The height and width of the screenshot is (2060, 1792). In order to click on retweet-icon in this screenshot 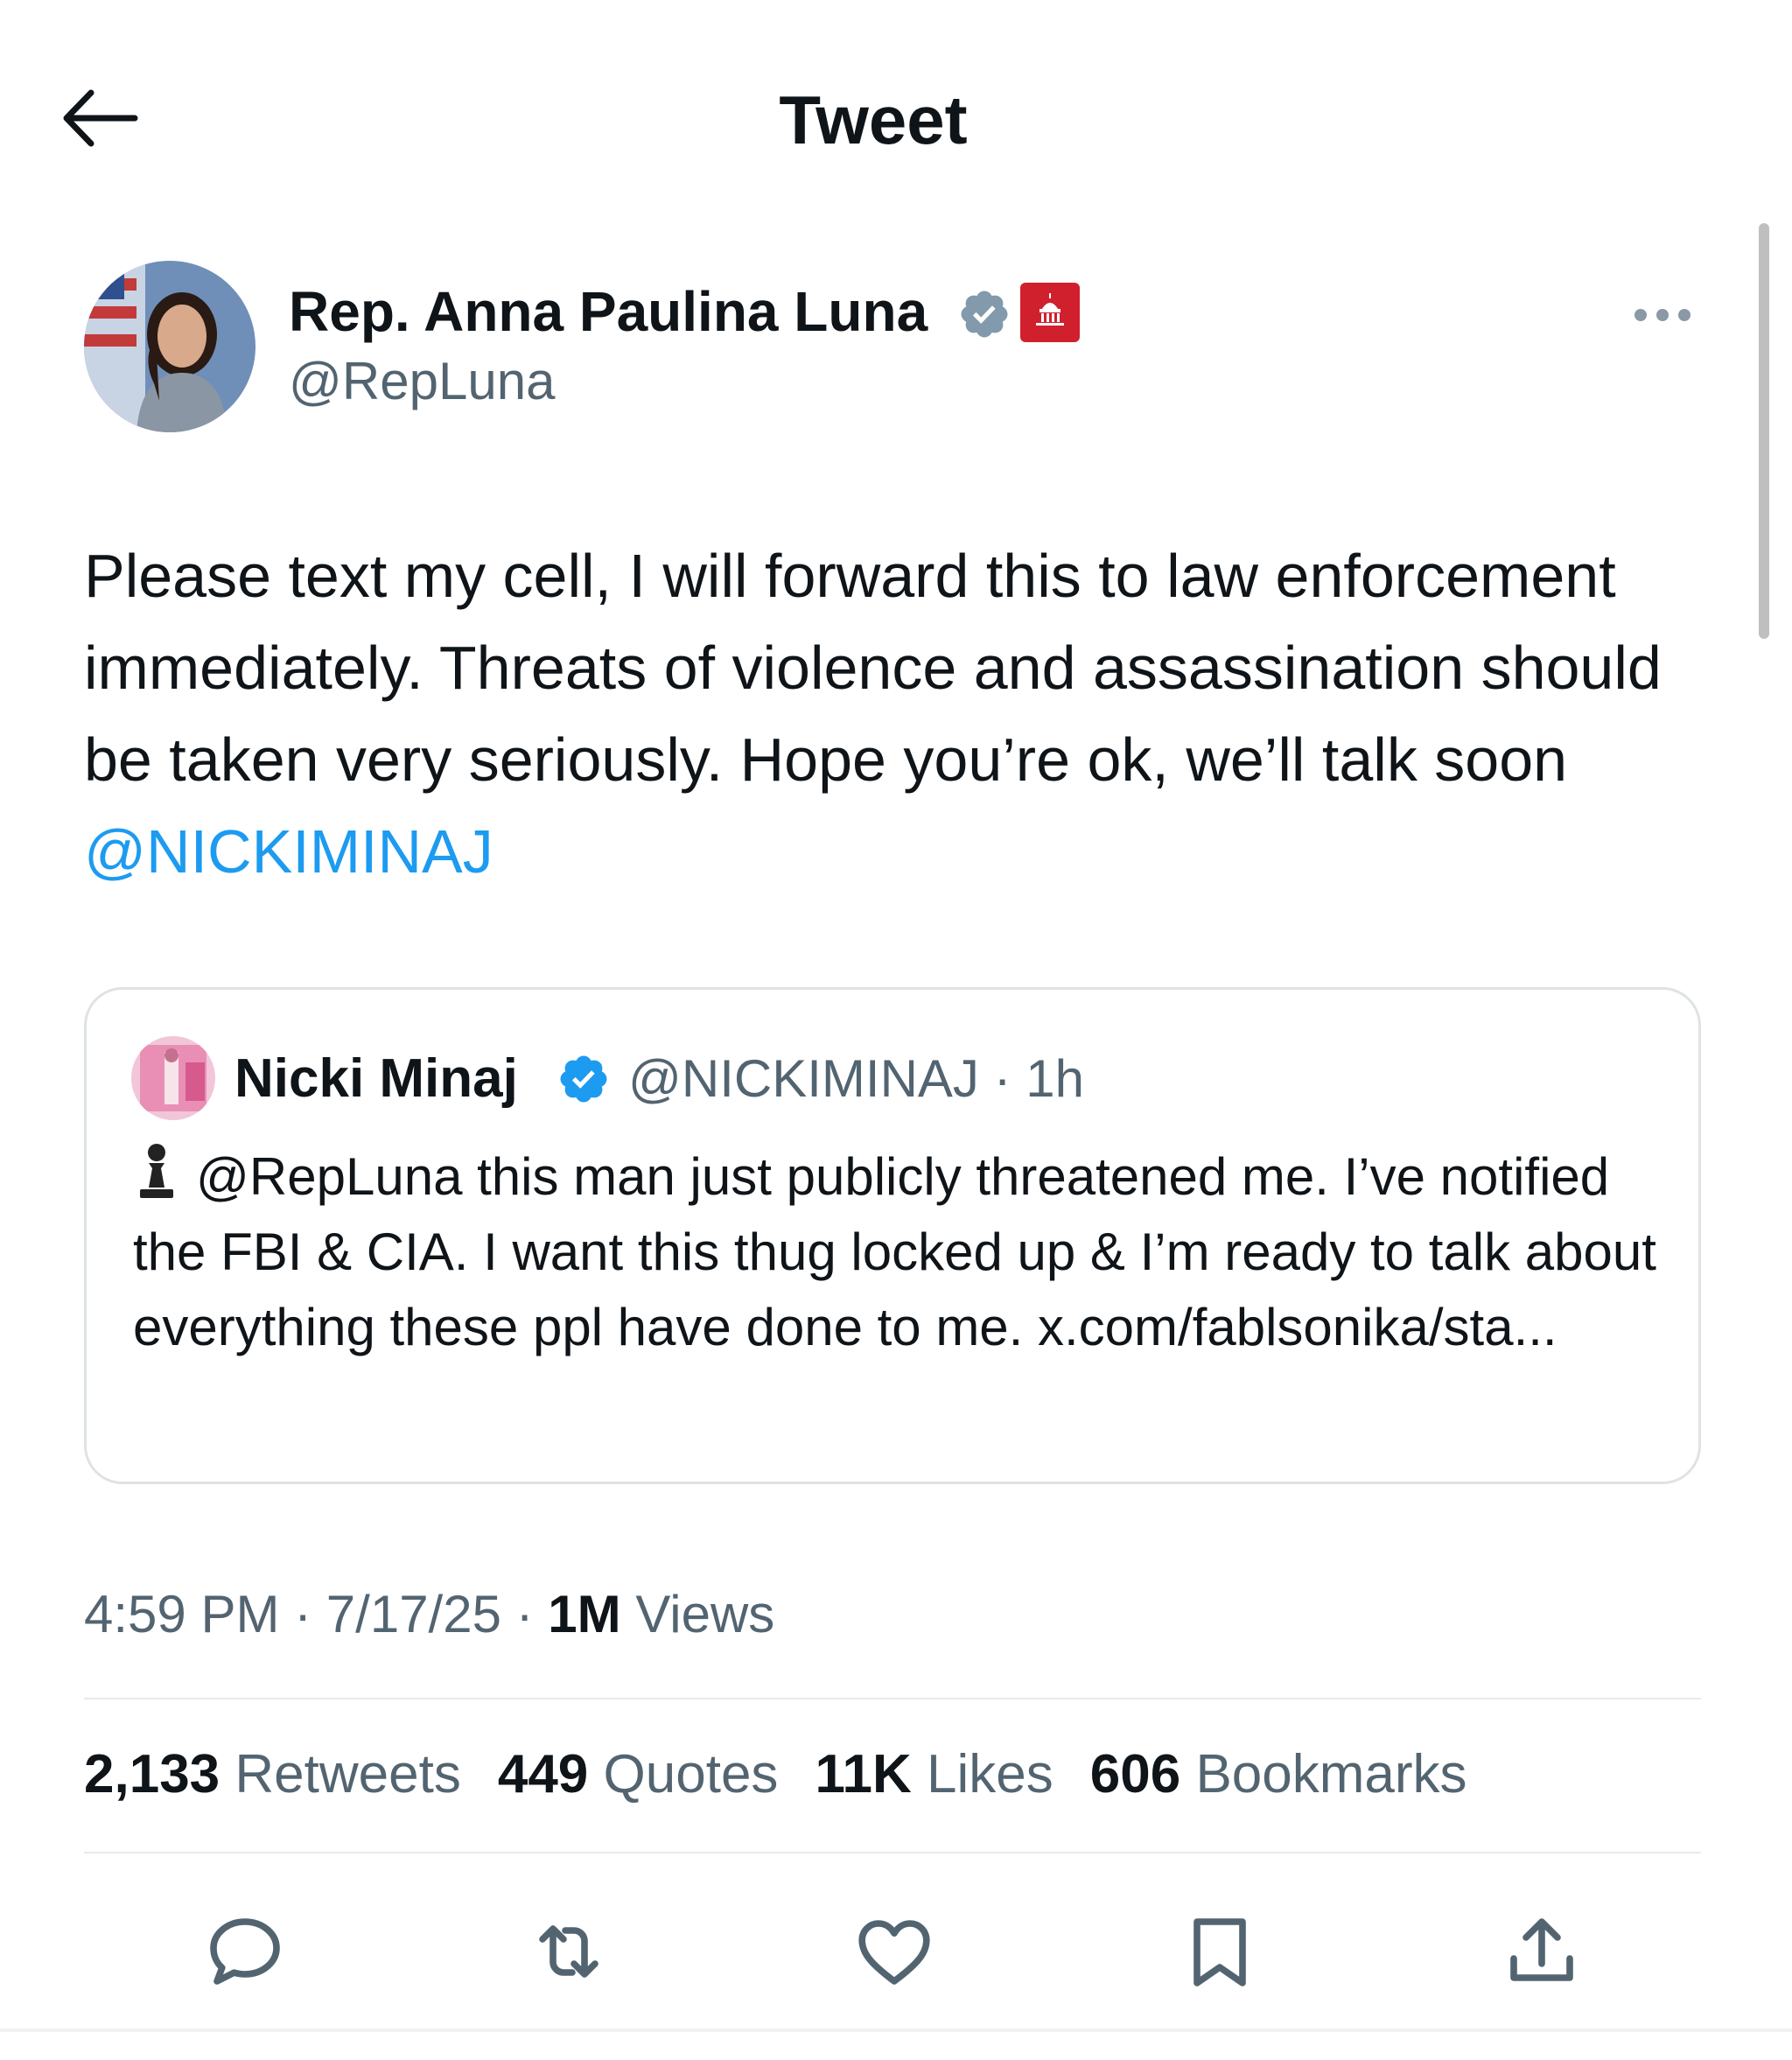, I will do `click(568, 1951)`.